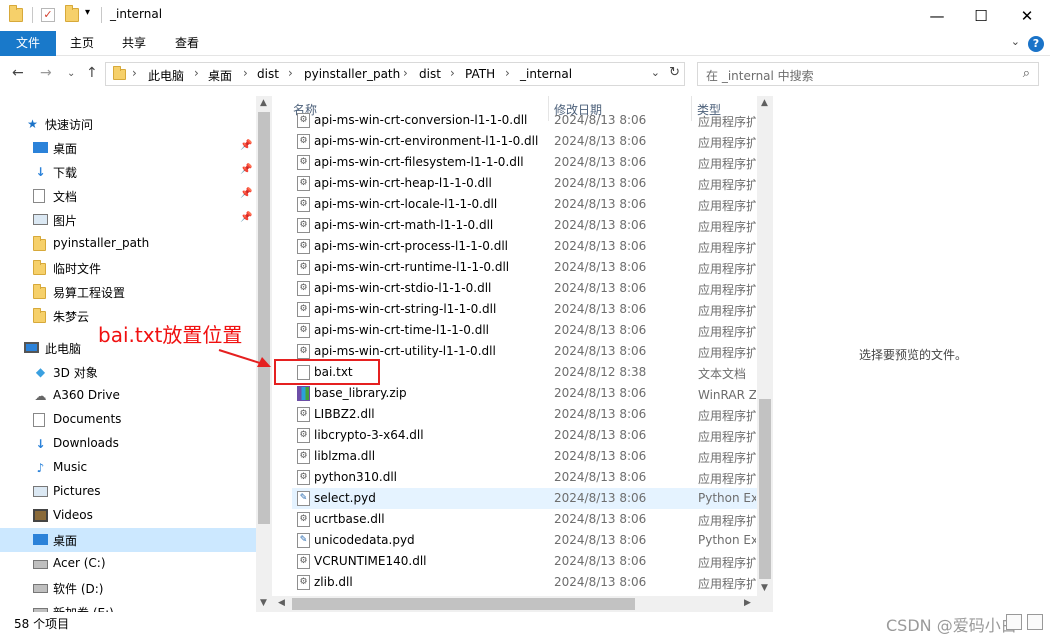 The image size is (1050, 634). Describe the element at coordinates (128, 196) in the screenshot. I see `nav-item-documents: 文档 📌` at that location.